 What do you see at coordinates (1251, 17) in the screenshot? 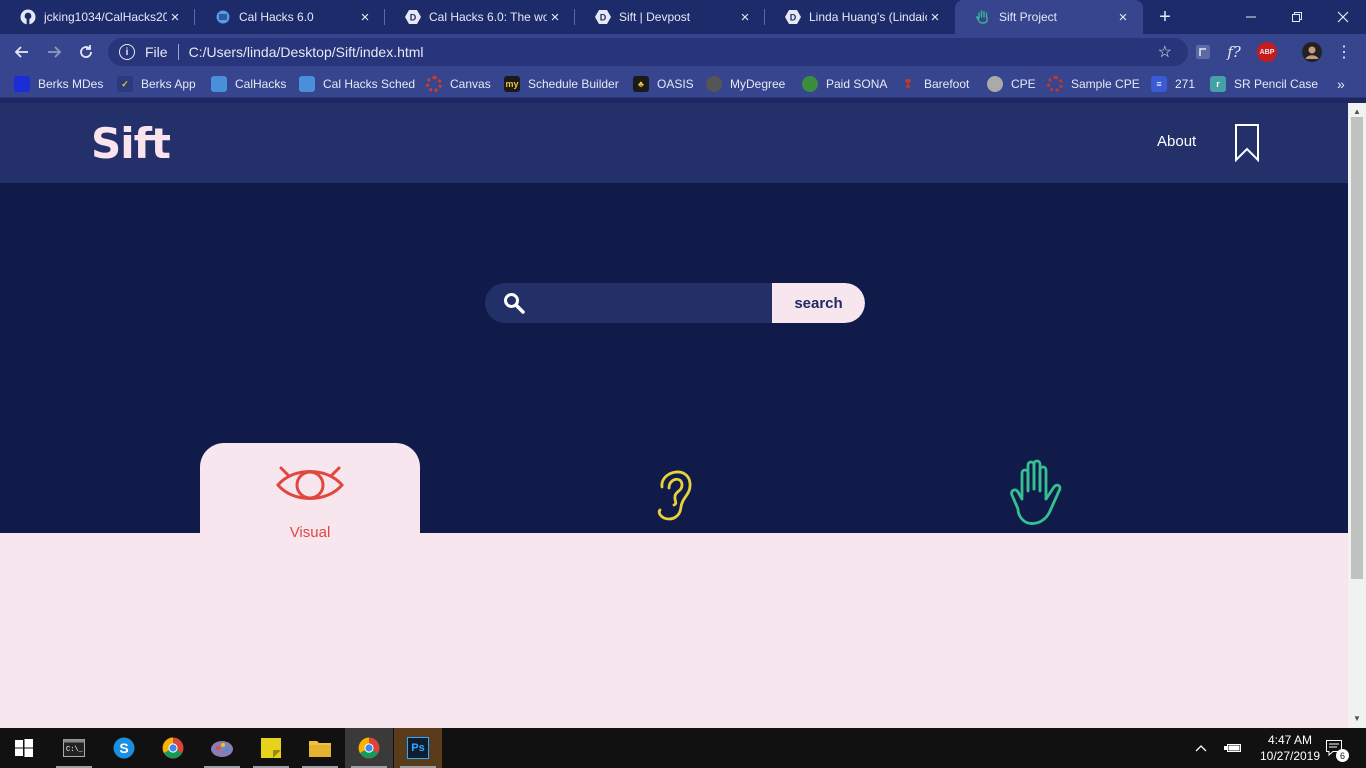
I see `minimize-icon` at bounding box center [1251, 17].